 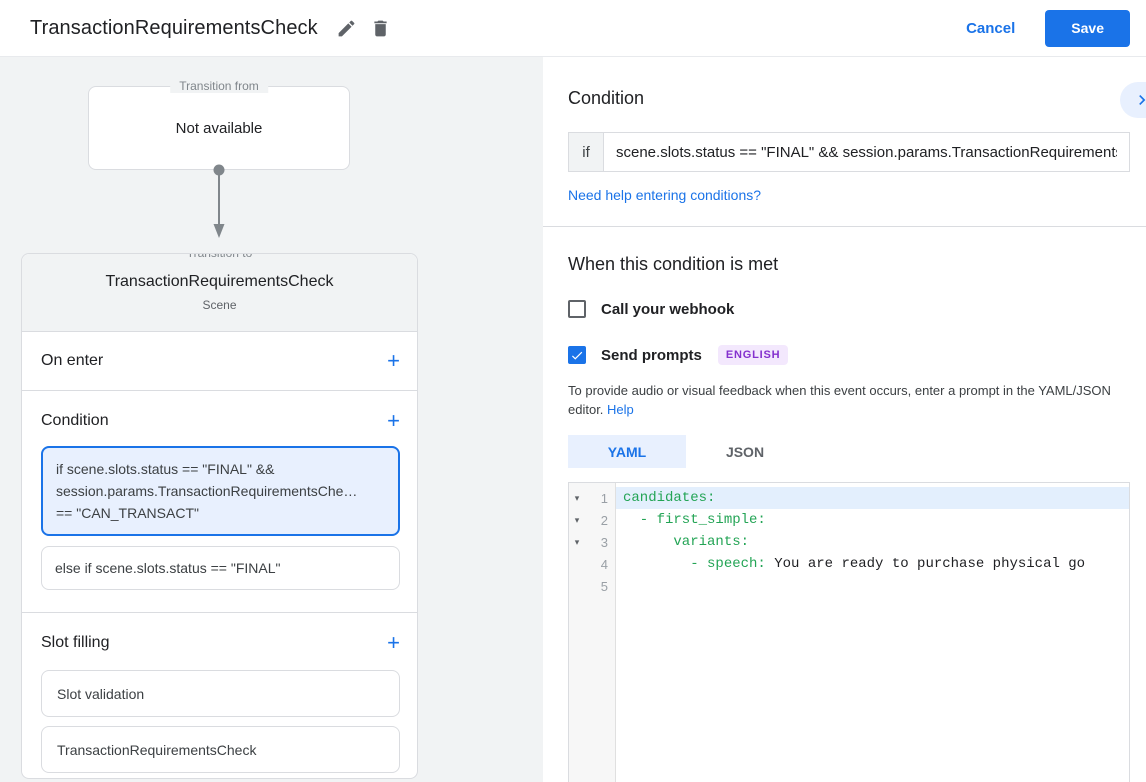 What do you see at coordinates (592, 586) in the screenshot?
I see `gutter-row: 5` at bounding box center [592, 586].